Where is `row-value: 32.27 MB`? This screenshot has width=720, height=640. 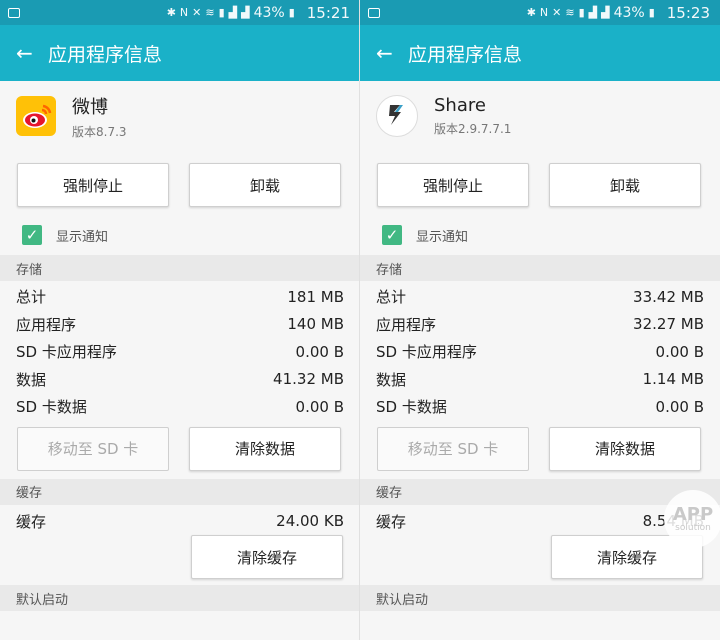 row-value: 32.27 MB is located at coordinates (668, 324).